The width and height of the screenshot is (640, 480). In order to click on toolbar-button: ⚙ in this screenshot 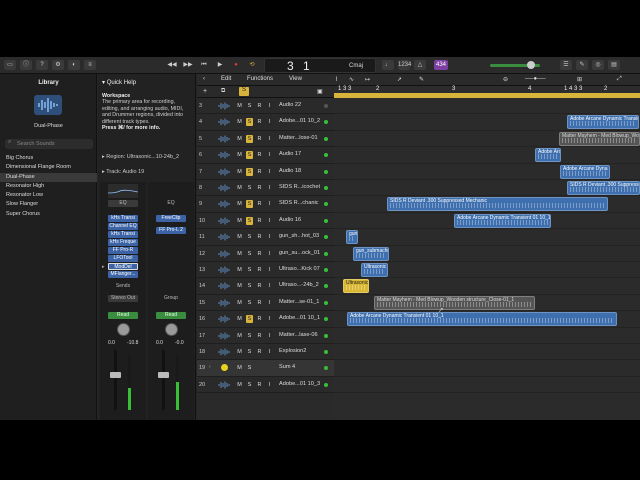, I will do `click(58, 65)`.